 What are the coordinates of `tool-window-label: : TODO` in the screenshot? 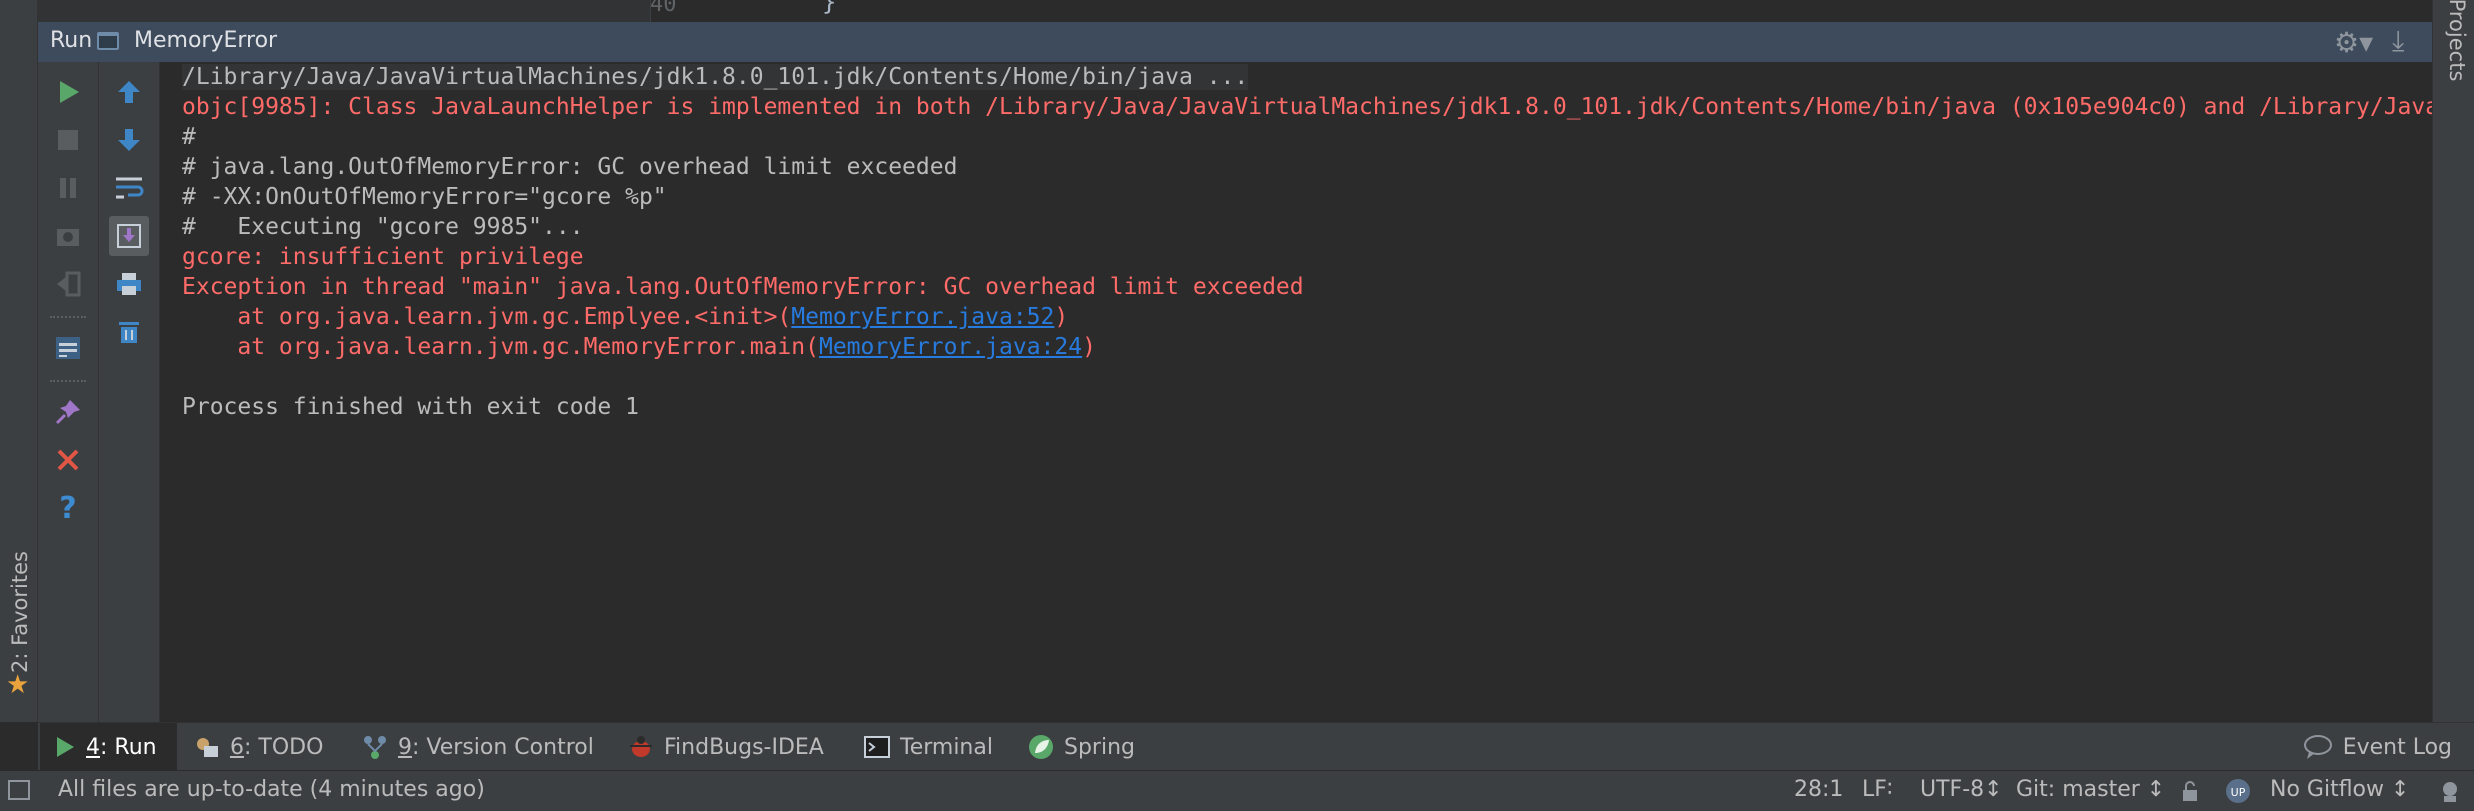 It's located at (284, 747).